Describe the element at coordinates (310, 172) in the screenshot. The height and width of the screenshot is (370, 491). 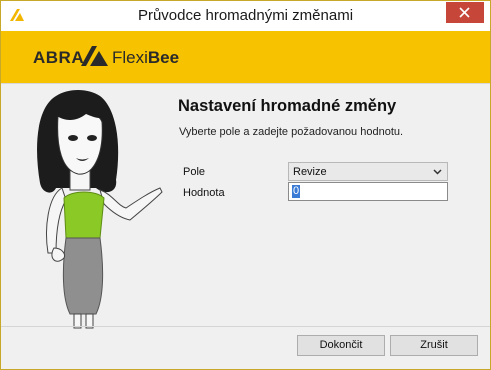
I see `field-select-value: Revize` at that location.